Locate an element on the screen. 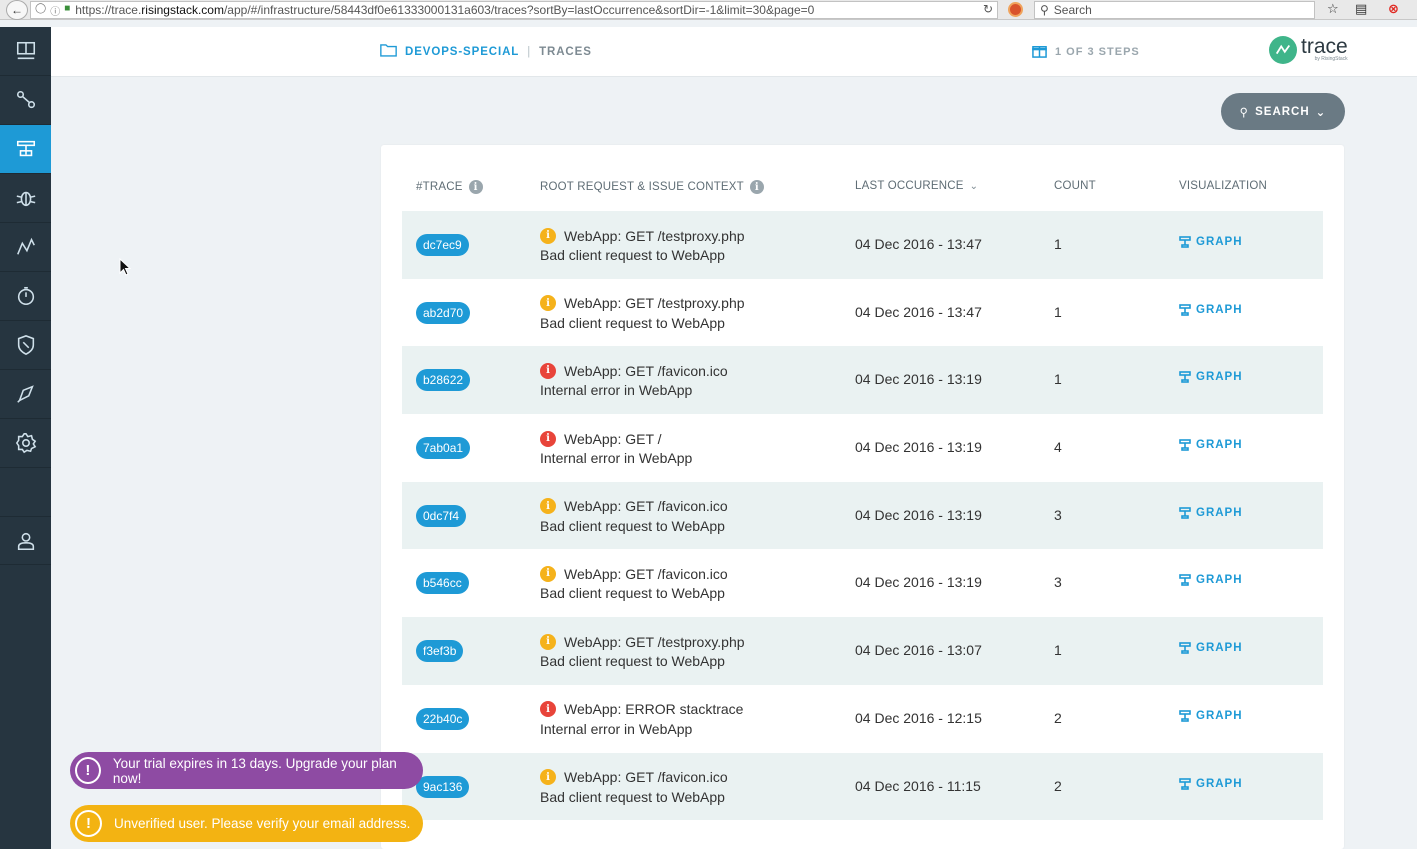  trace-id-badge: b546cc is located at coordinates (442, 583).